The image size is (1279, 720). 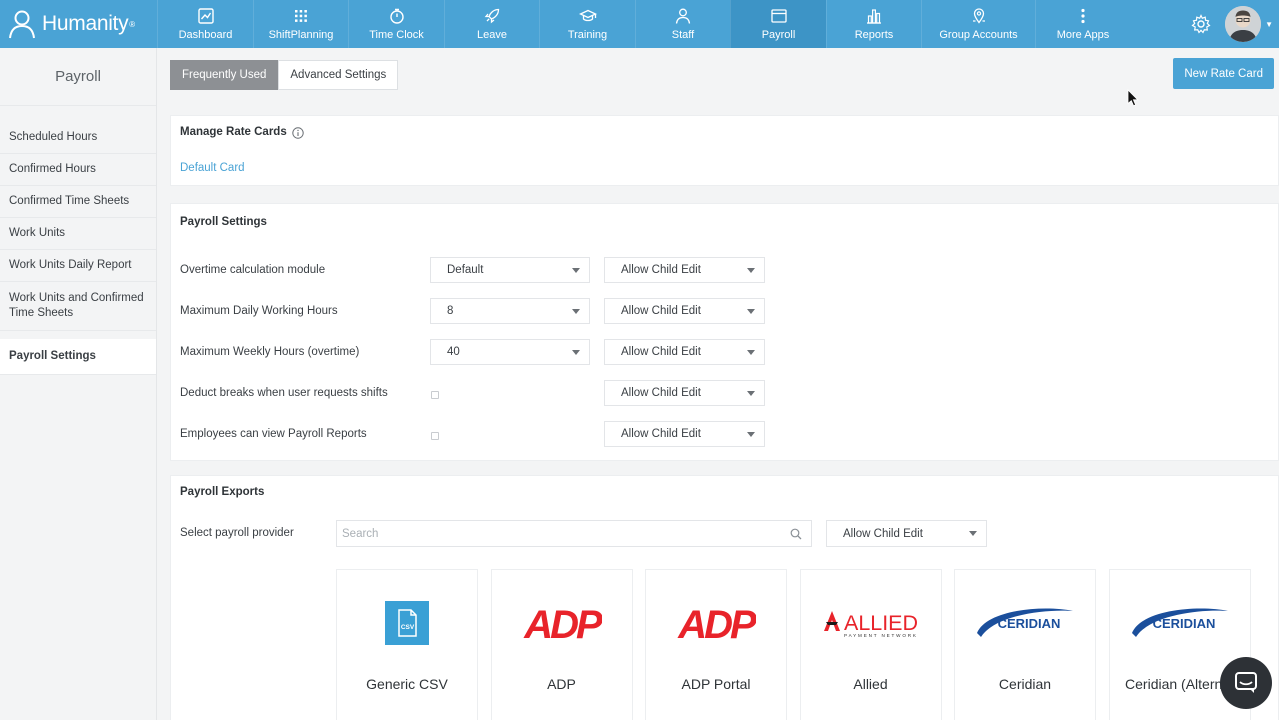 I want to click on wallet-icon, so click(x=778, y=16).